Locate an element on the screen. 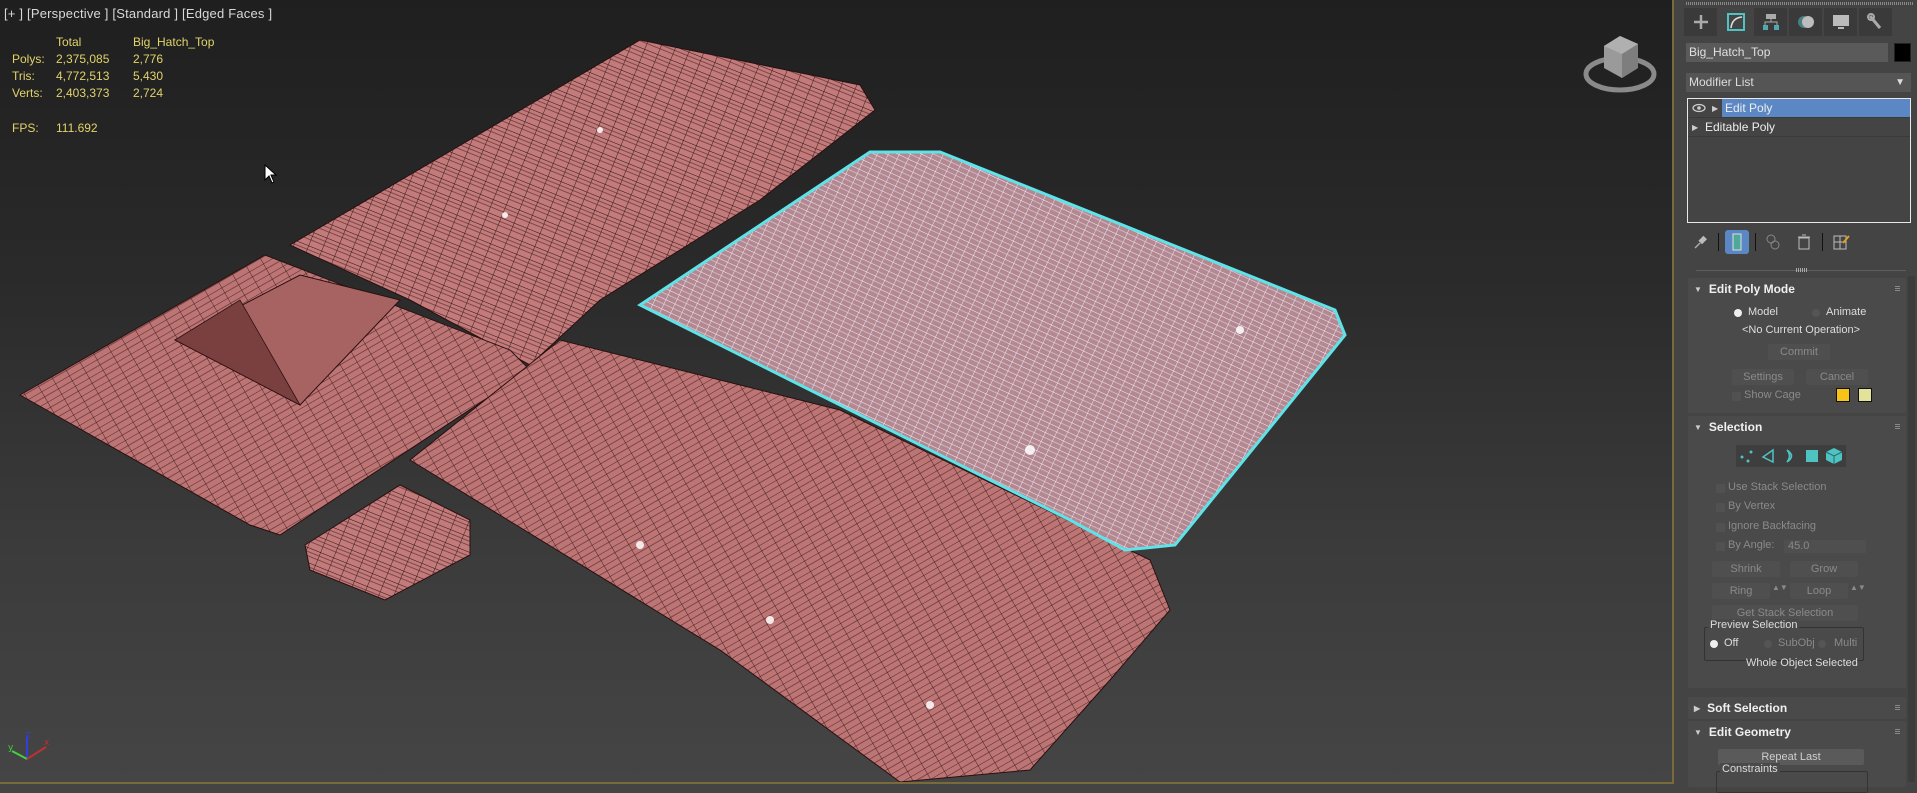  angle-spinner: 45.0 is located at coordinates (1825, 546).